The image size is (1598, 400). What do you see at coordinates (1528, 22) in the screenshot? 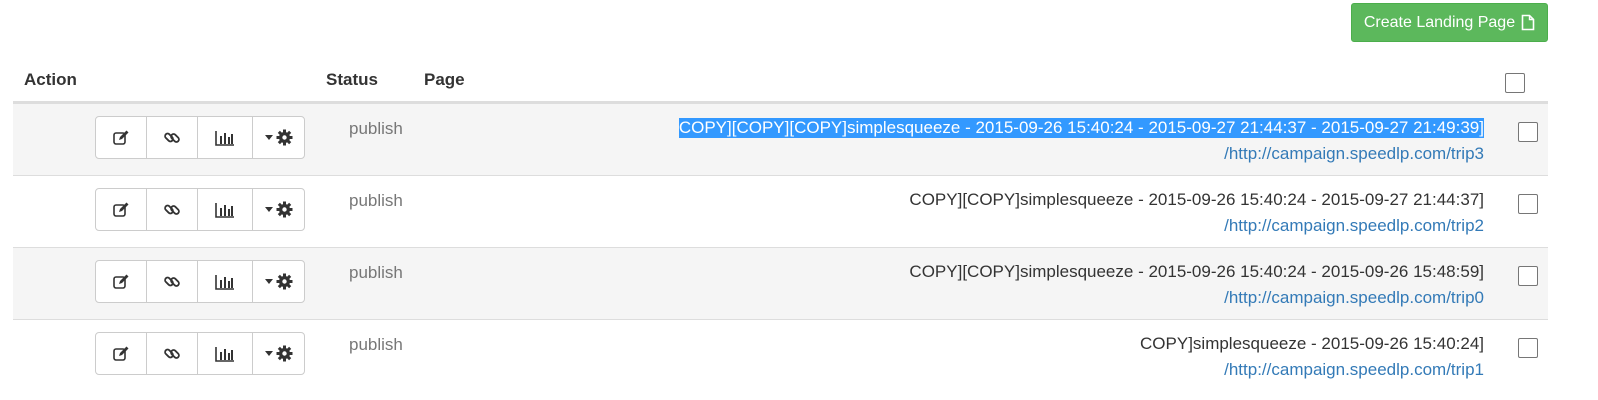
I see `file-icon` at bounding box center [1528, 22].